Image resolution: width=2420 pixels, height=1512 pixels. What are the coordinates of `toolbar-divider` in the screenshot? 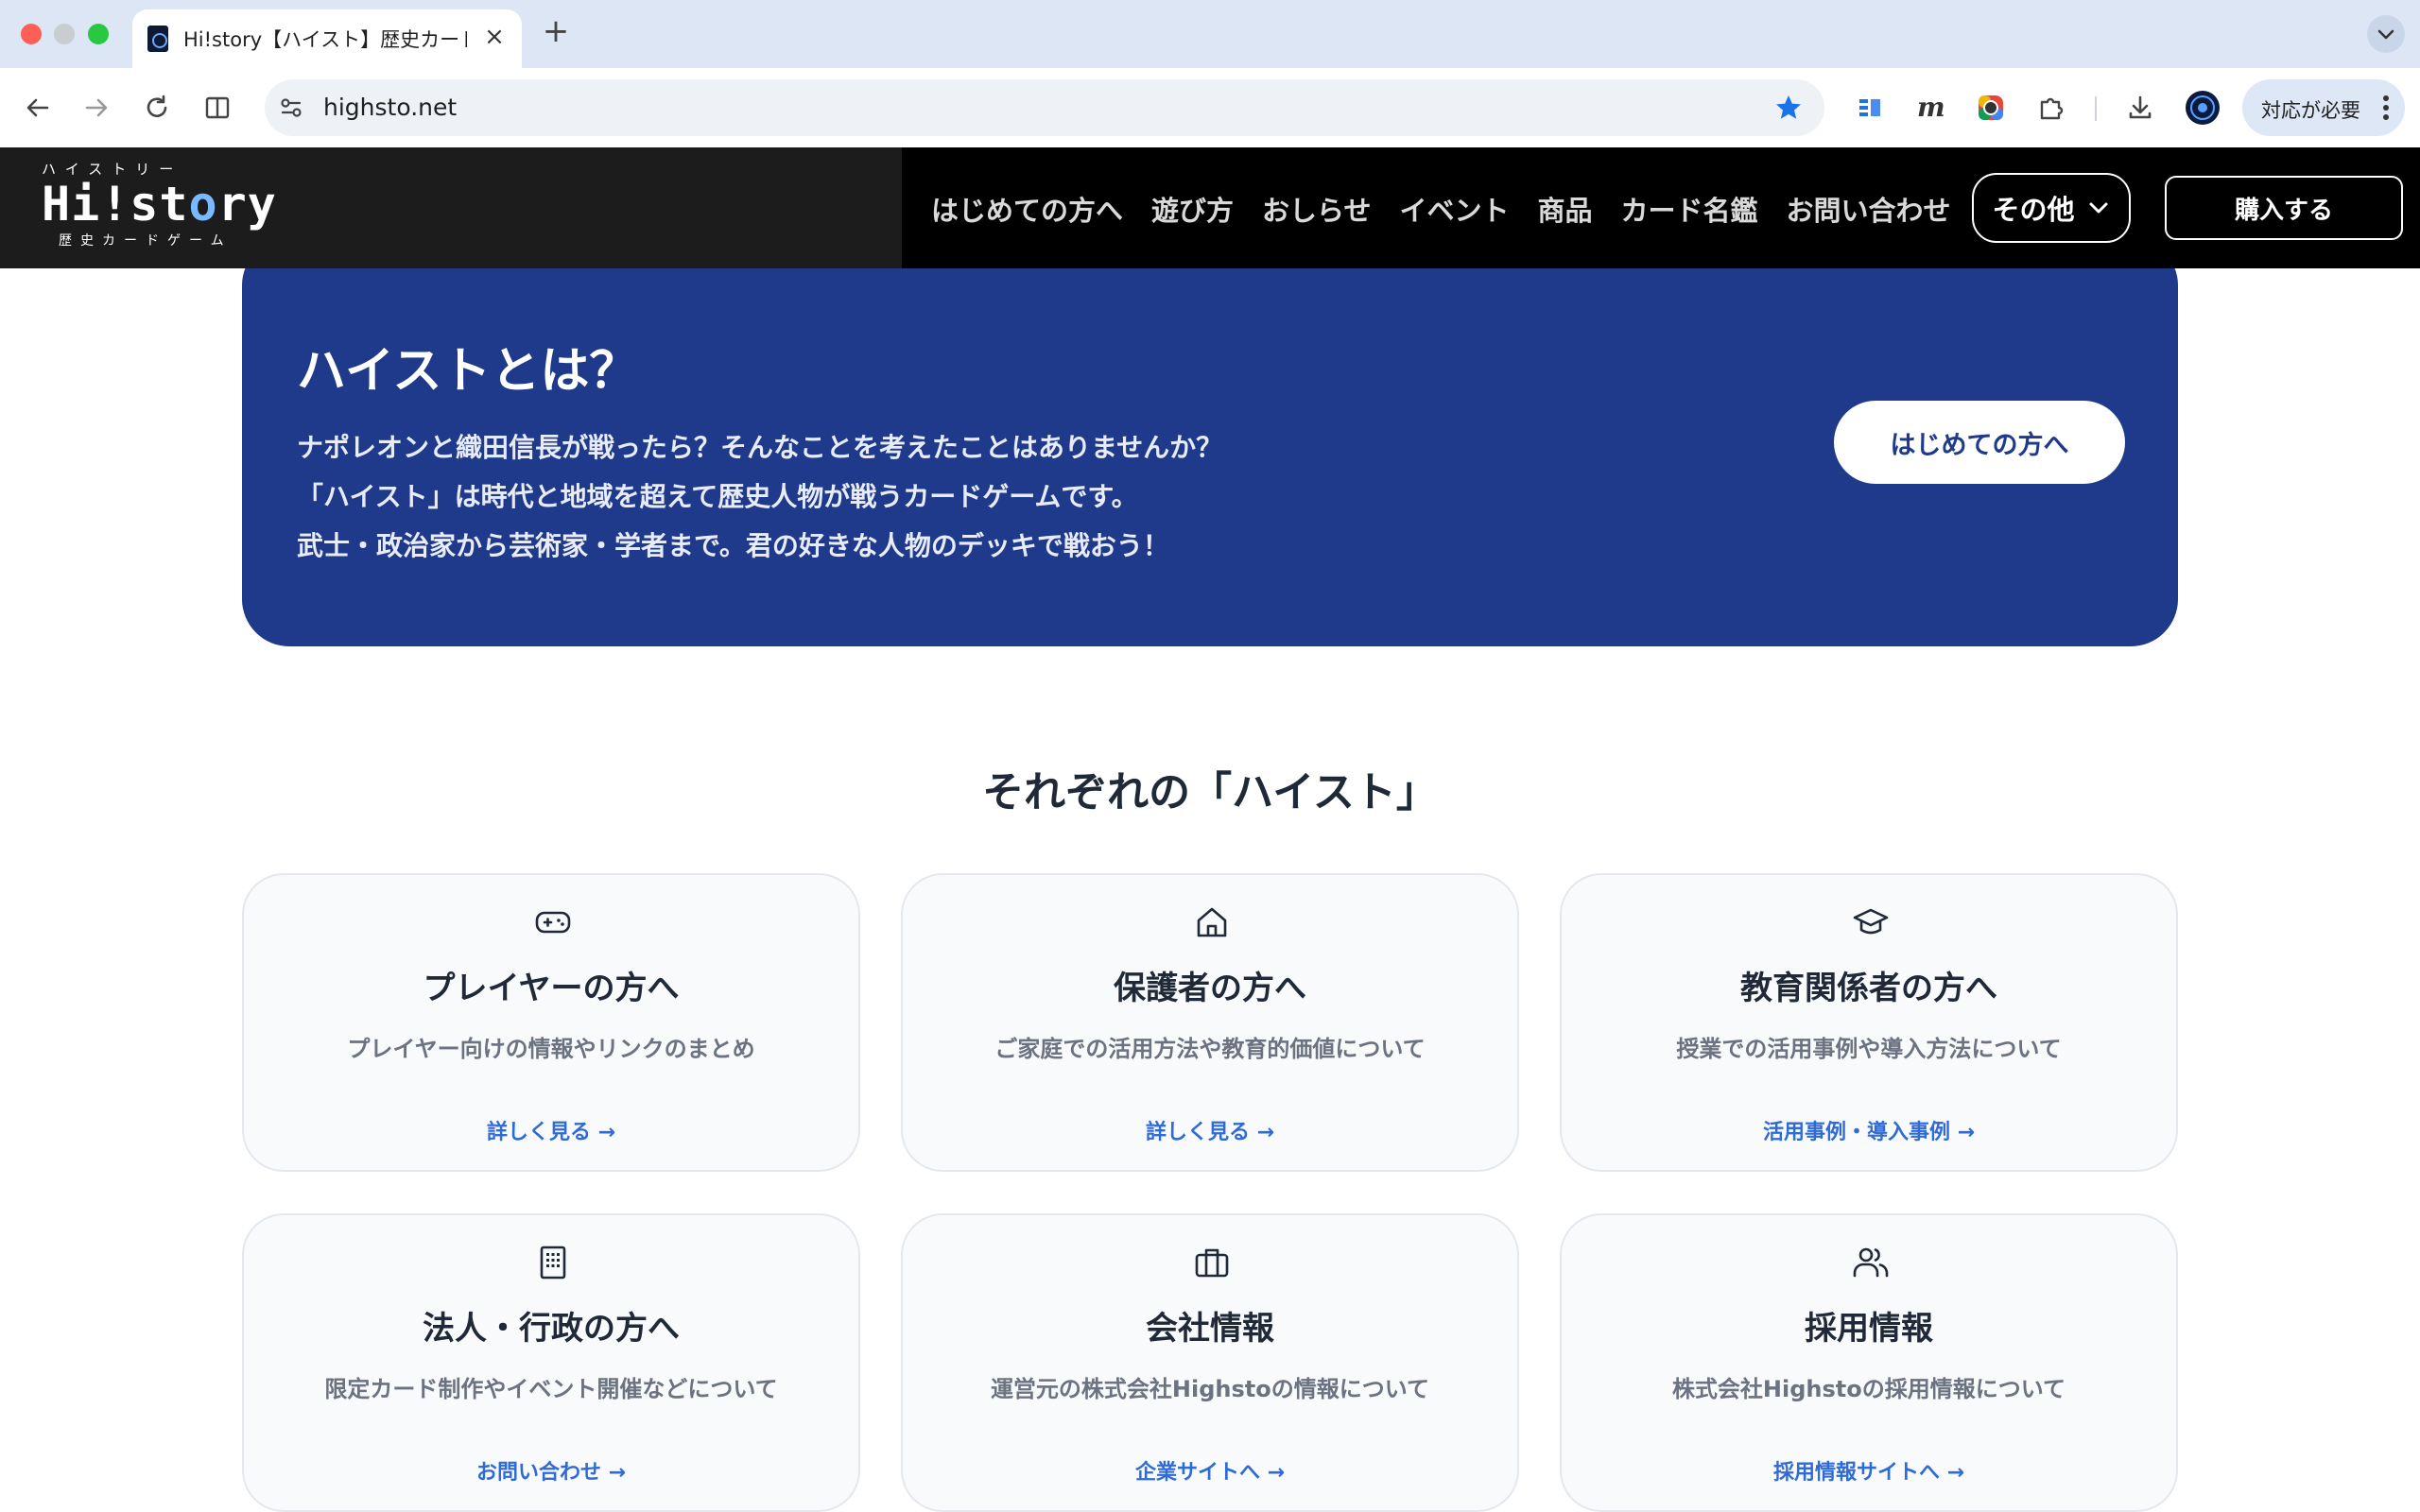 It's located at (2096, 108).